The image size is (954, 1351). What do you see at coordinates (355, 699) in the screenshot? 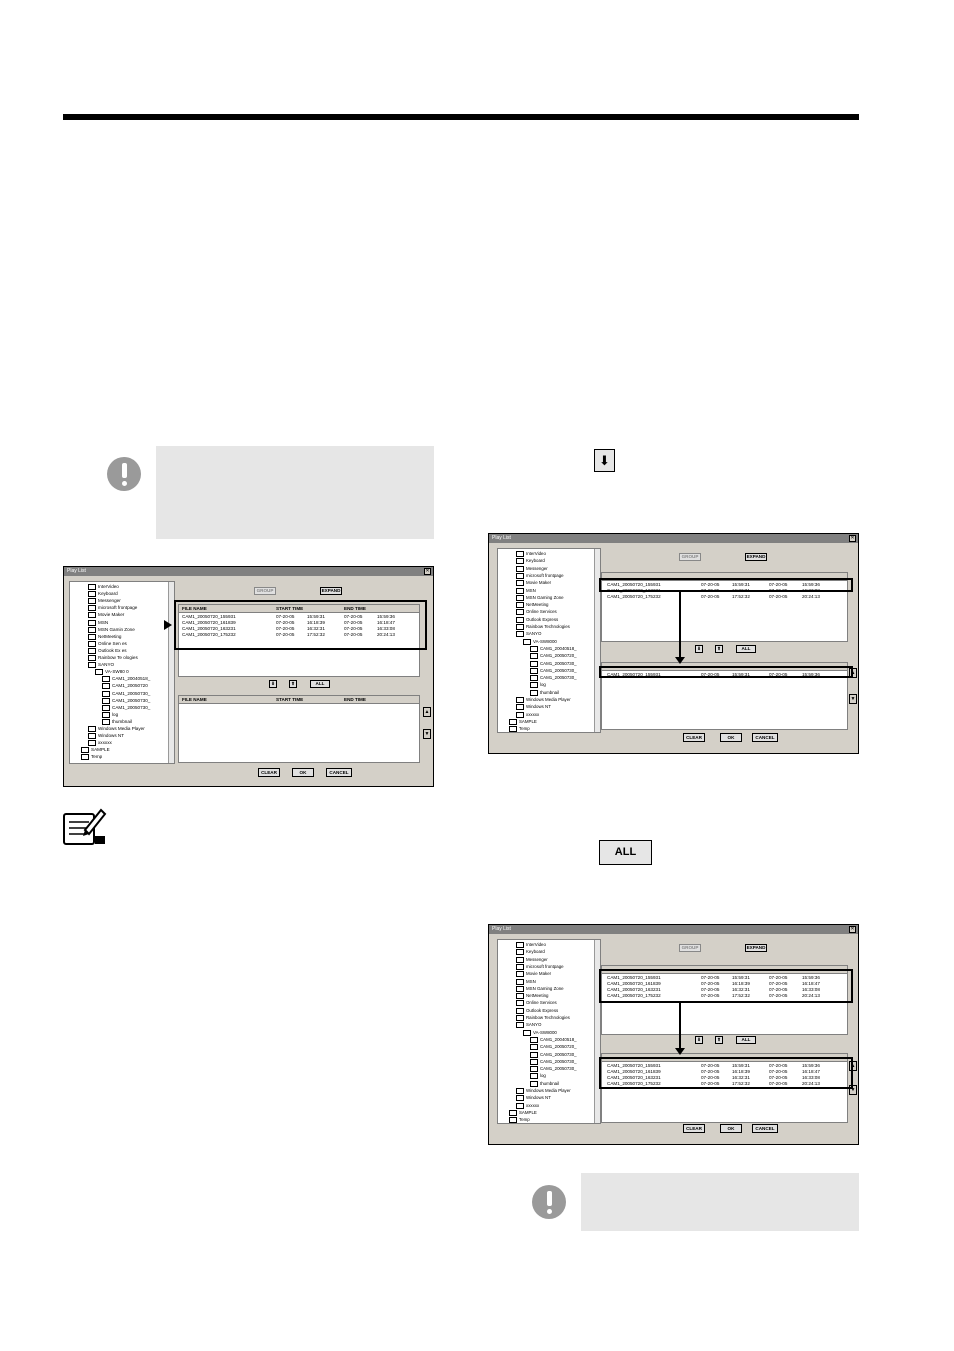
I see `column-header: END TIME` at bounding box center [355, 699].